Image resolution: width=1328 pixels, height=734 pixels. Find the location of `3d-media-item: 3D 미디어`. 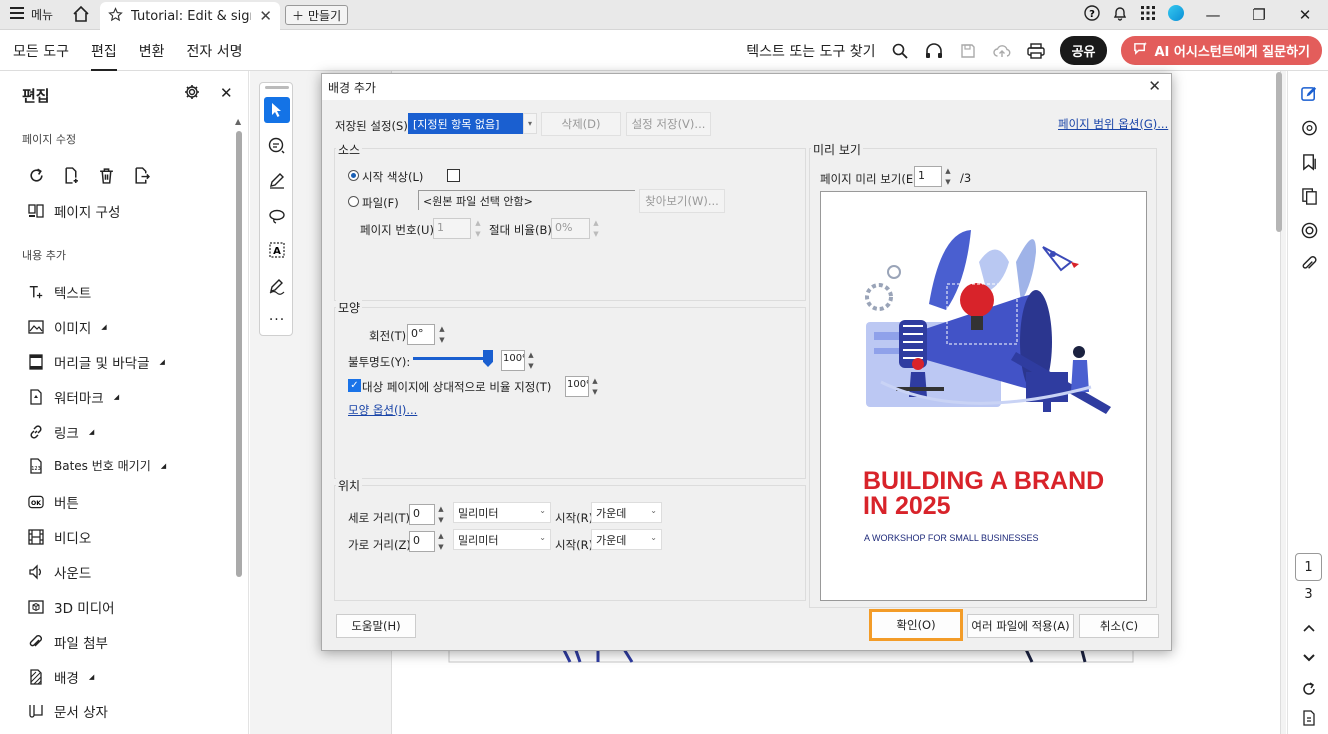

3d-media-item: 3D 미디어 is located at coordinates (71, 607).